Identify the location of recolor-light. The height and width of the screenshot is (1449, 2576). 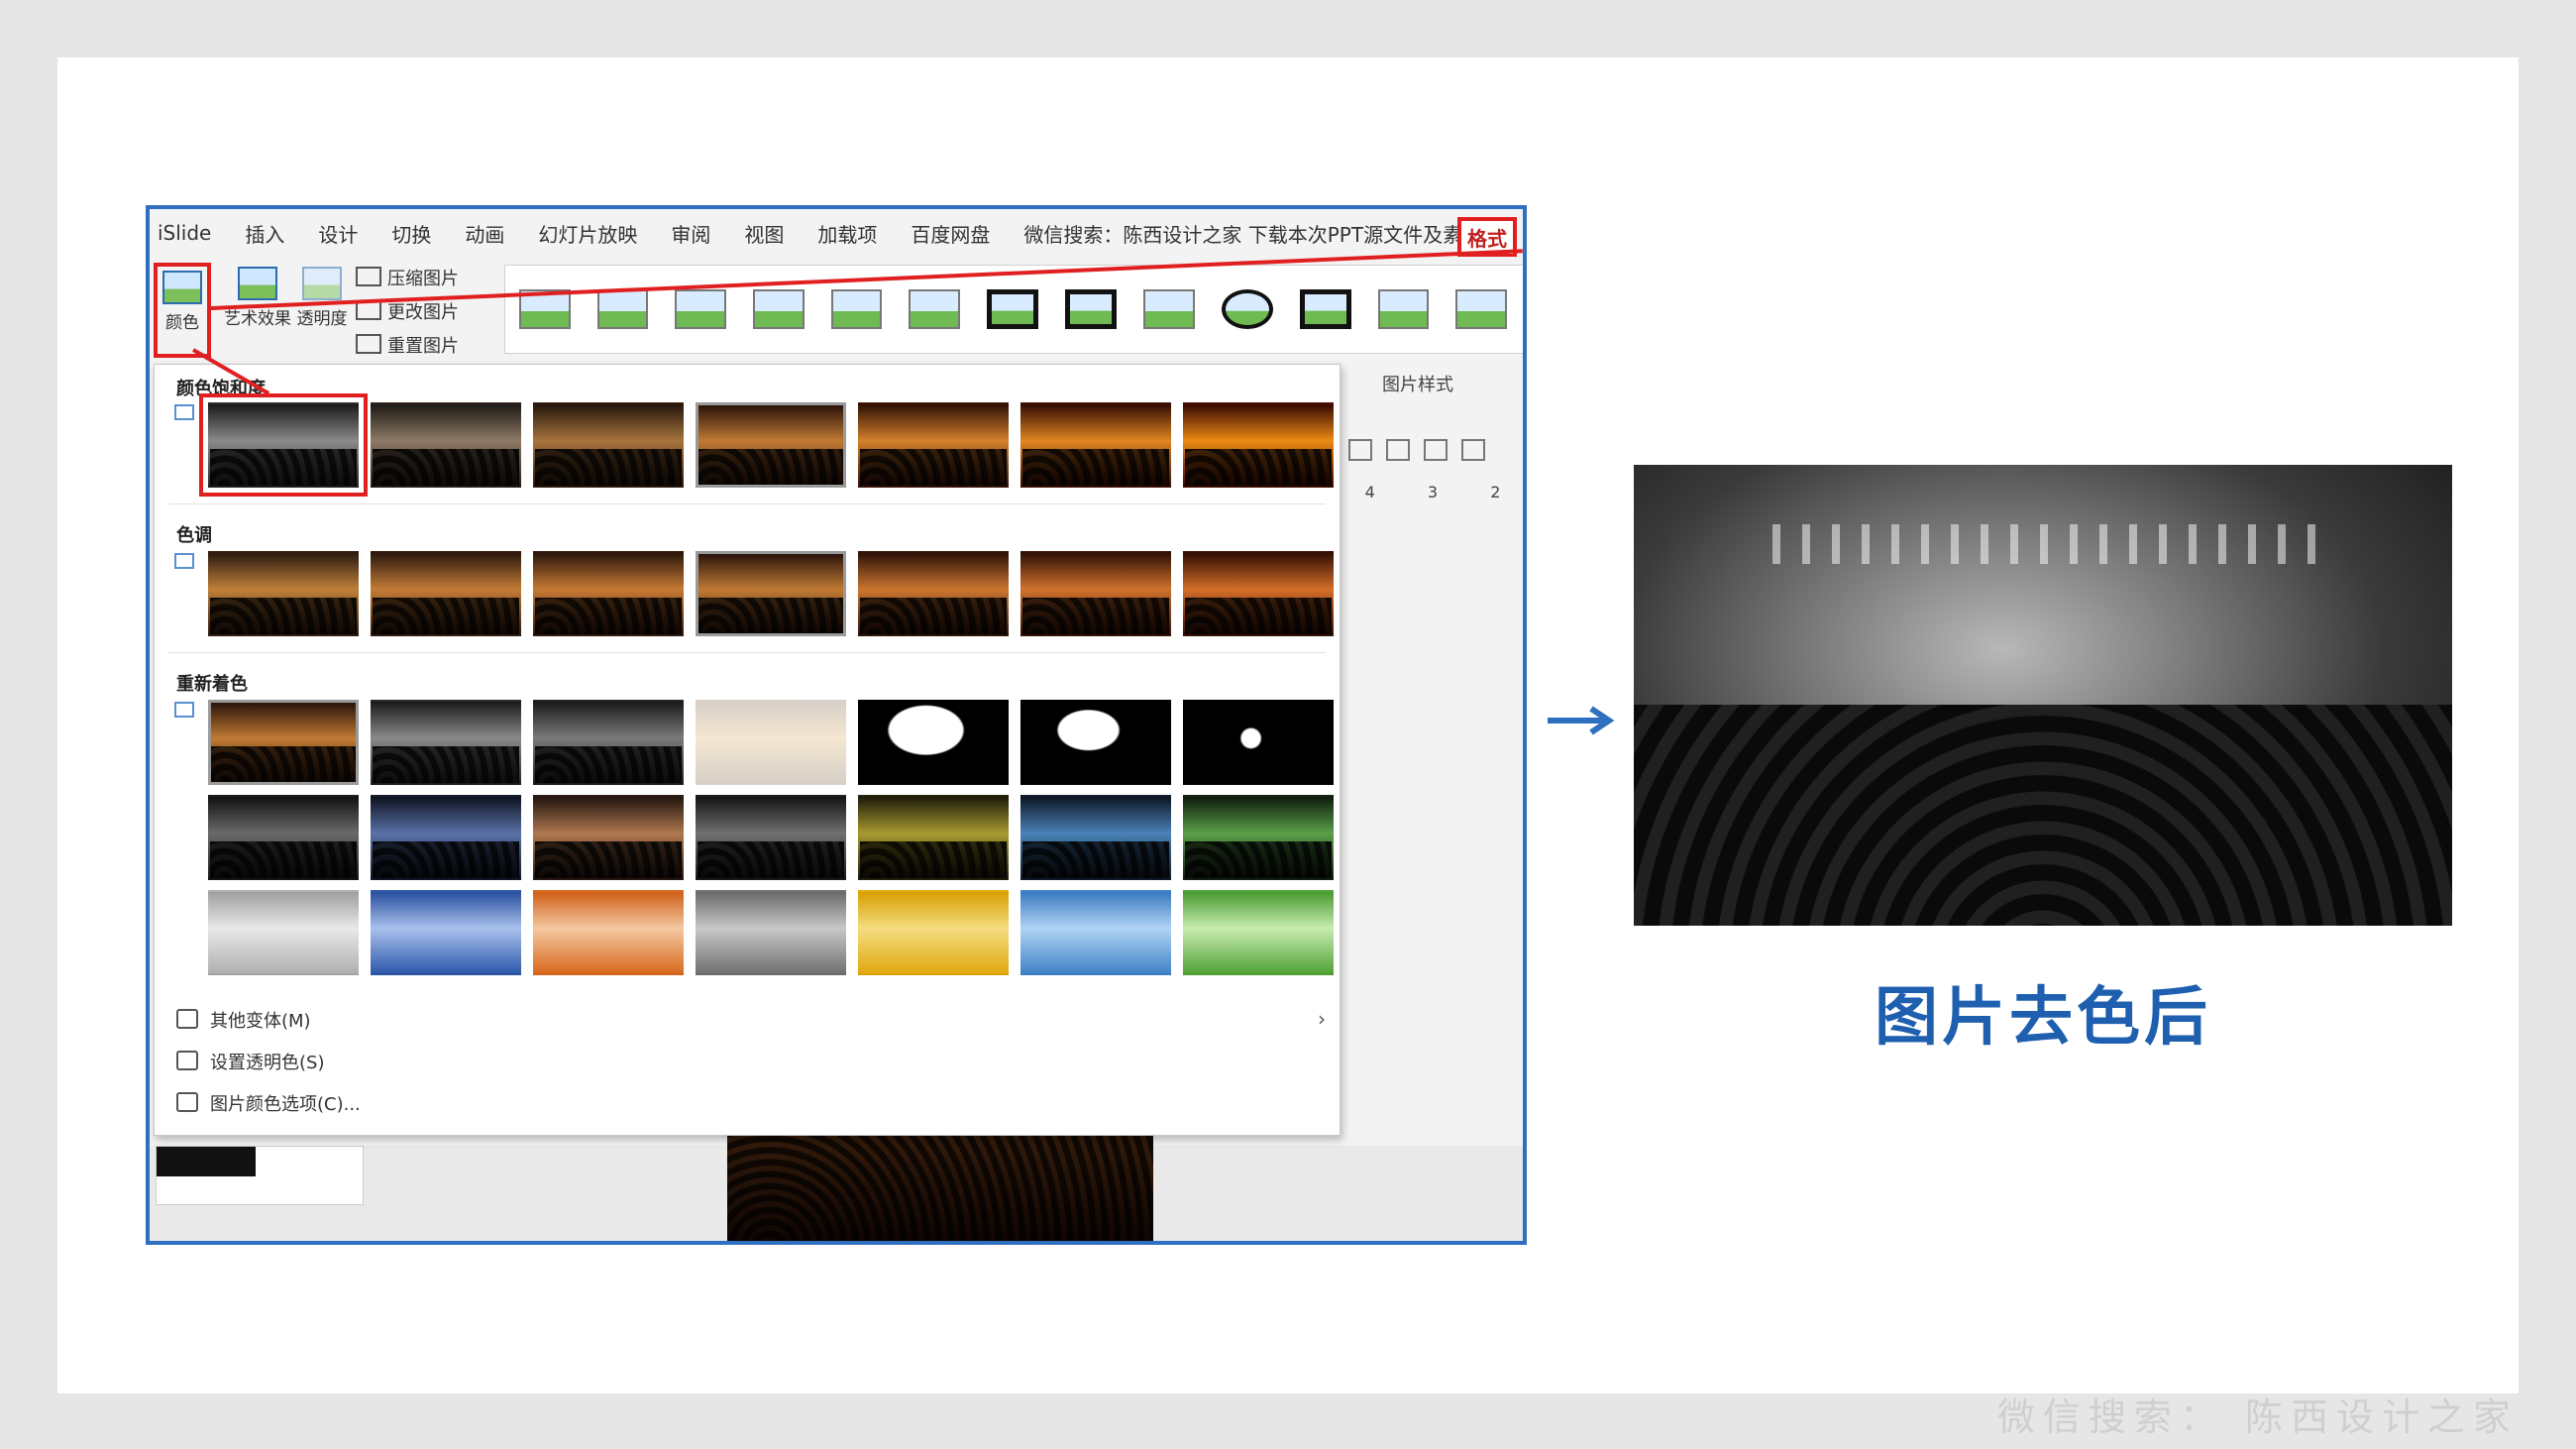
(283, 932).